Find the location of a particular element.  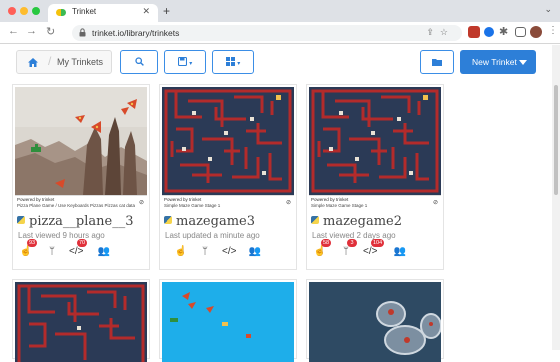

folder-button is located at coordinates (437, 62).